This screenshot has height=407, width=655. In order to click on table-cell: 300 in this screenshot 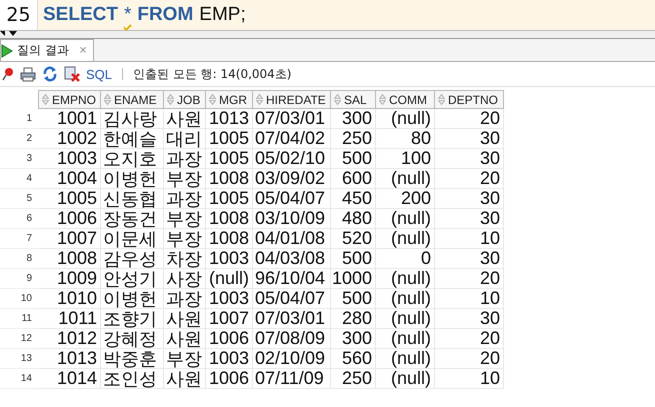, I will do `click(353, 339)`.